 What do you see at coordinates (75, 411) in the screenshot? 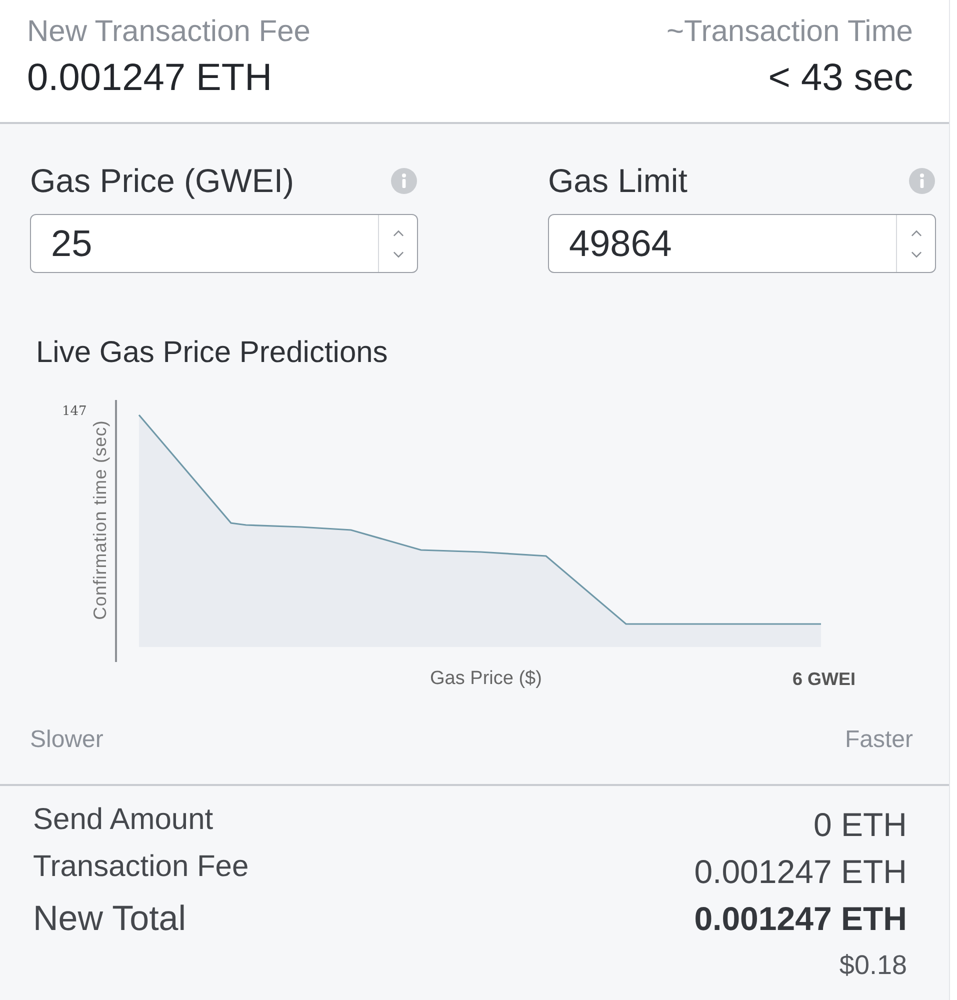
I see `y-tick-label: 147` at bounding box center [75, 411].